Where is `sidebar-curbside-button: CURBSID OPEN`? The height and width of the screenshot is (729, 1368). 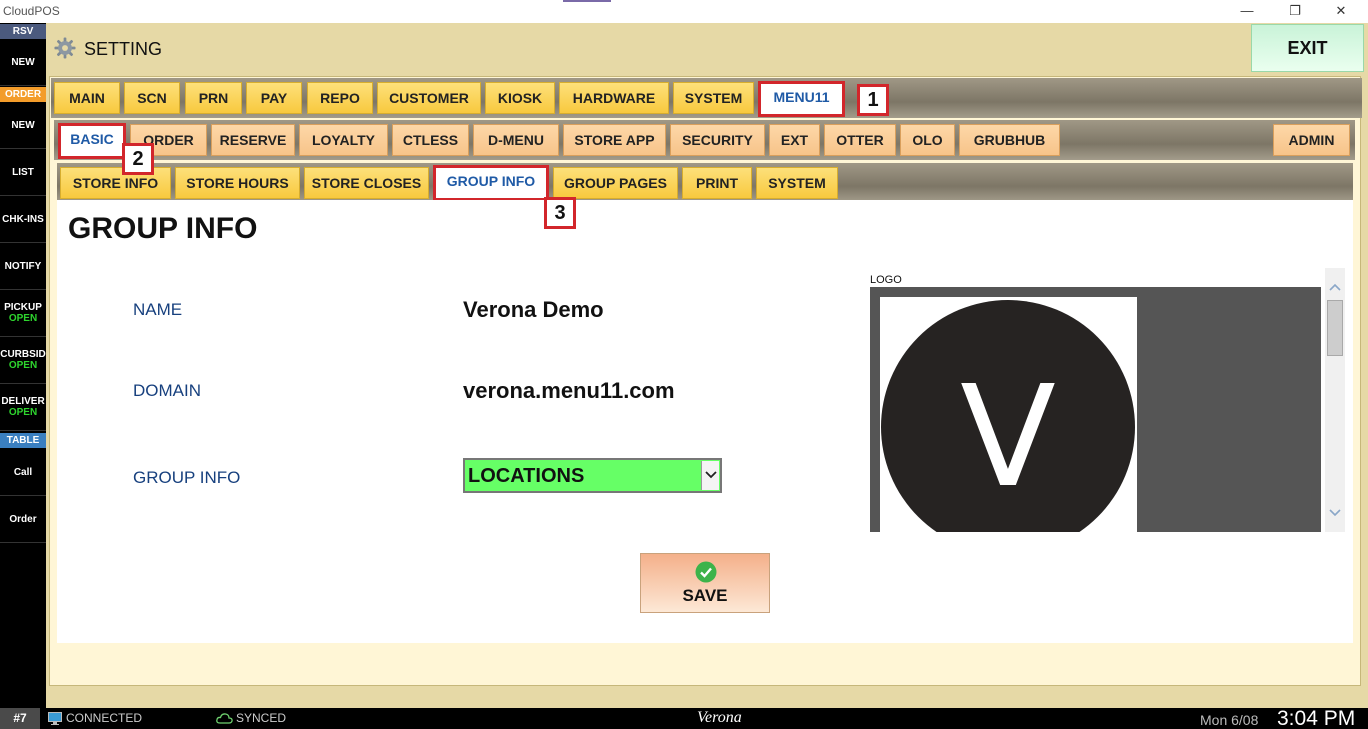 sidebar-curbside-button: CURBSID OPEN is located at coordinates (23, 360).